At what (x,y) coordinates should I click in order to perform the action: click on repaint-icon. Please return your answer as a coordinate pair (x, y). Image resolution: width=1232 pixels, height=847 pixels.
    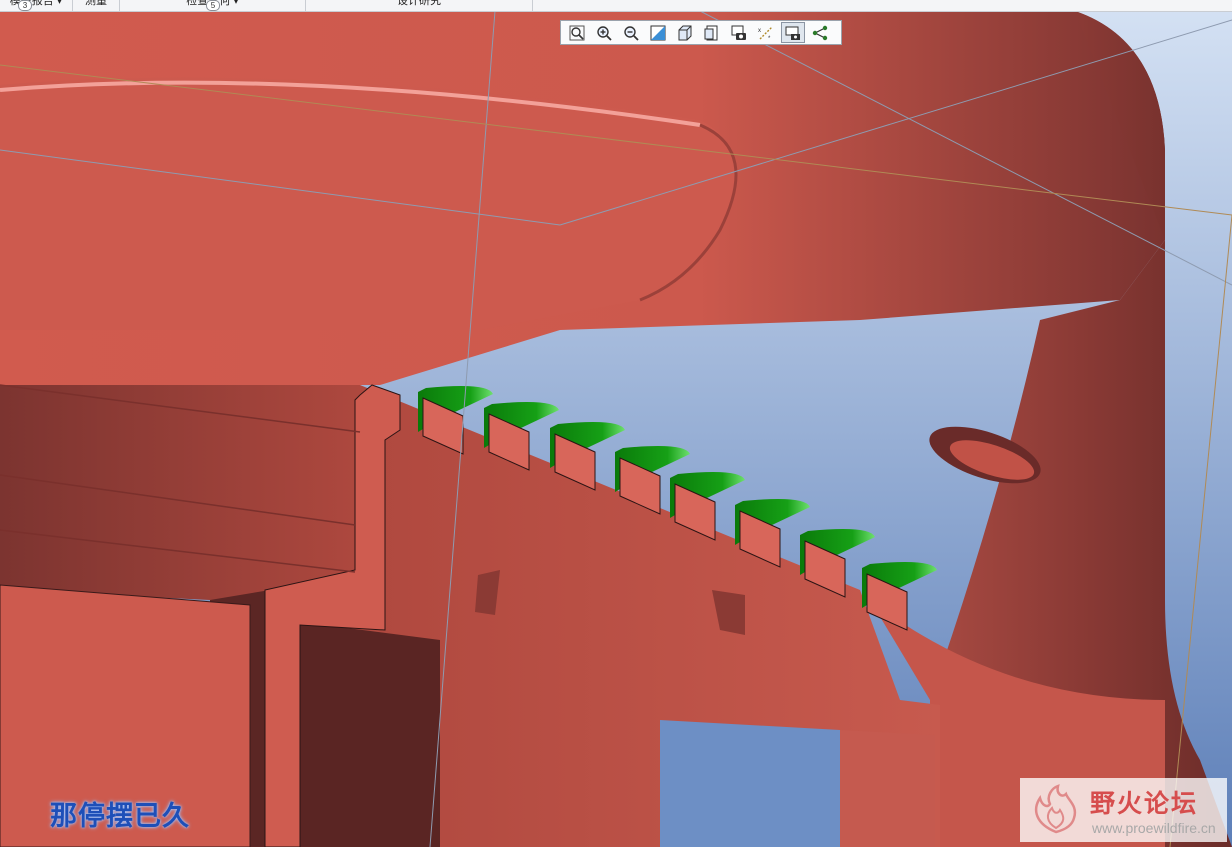
    Looking at the image, I should click on (658, 32).